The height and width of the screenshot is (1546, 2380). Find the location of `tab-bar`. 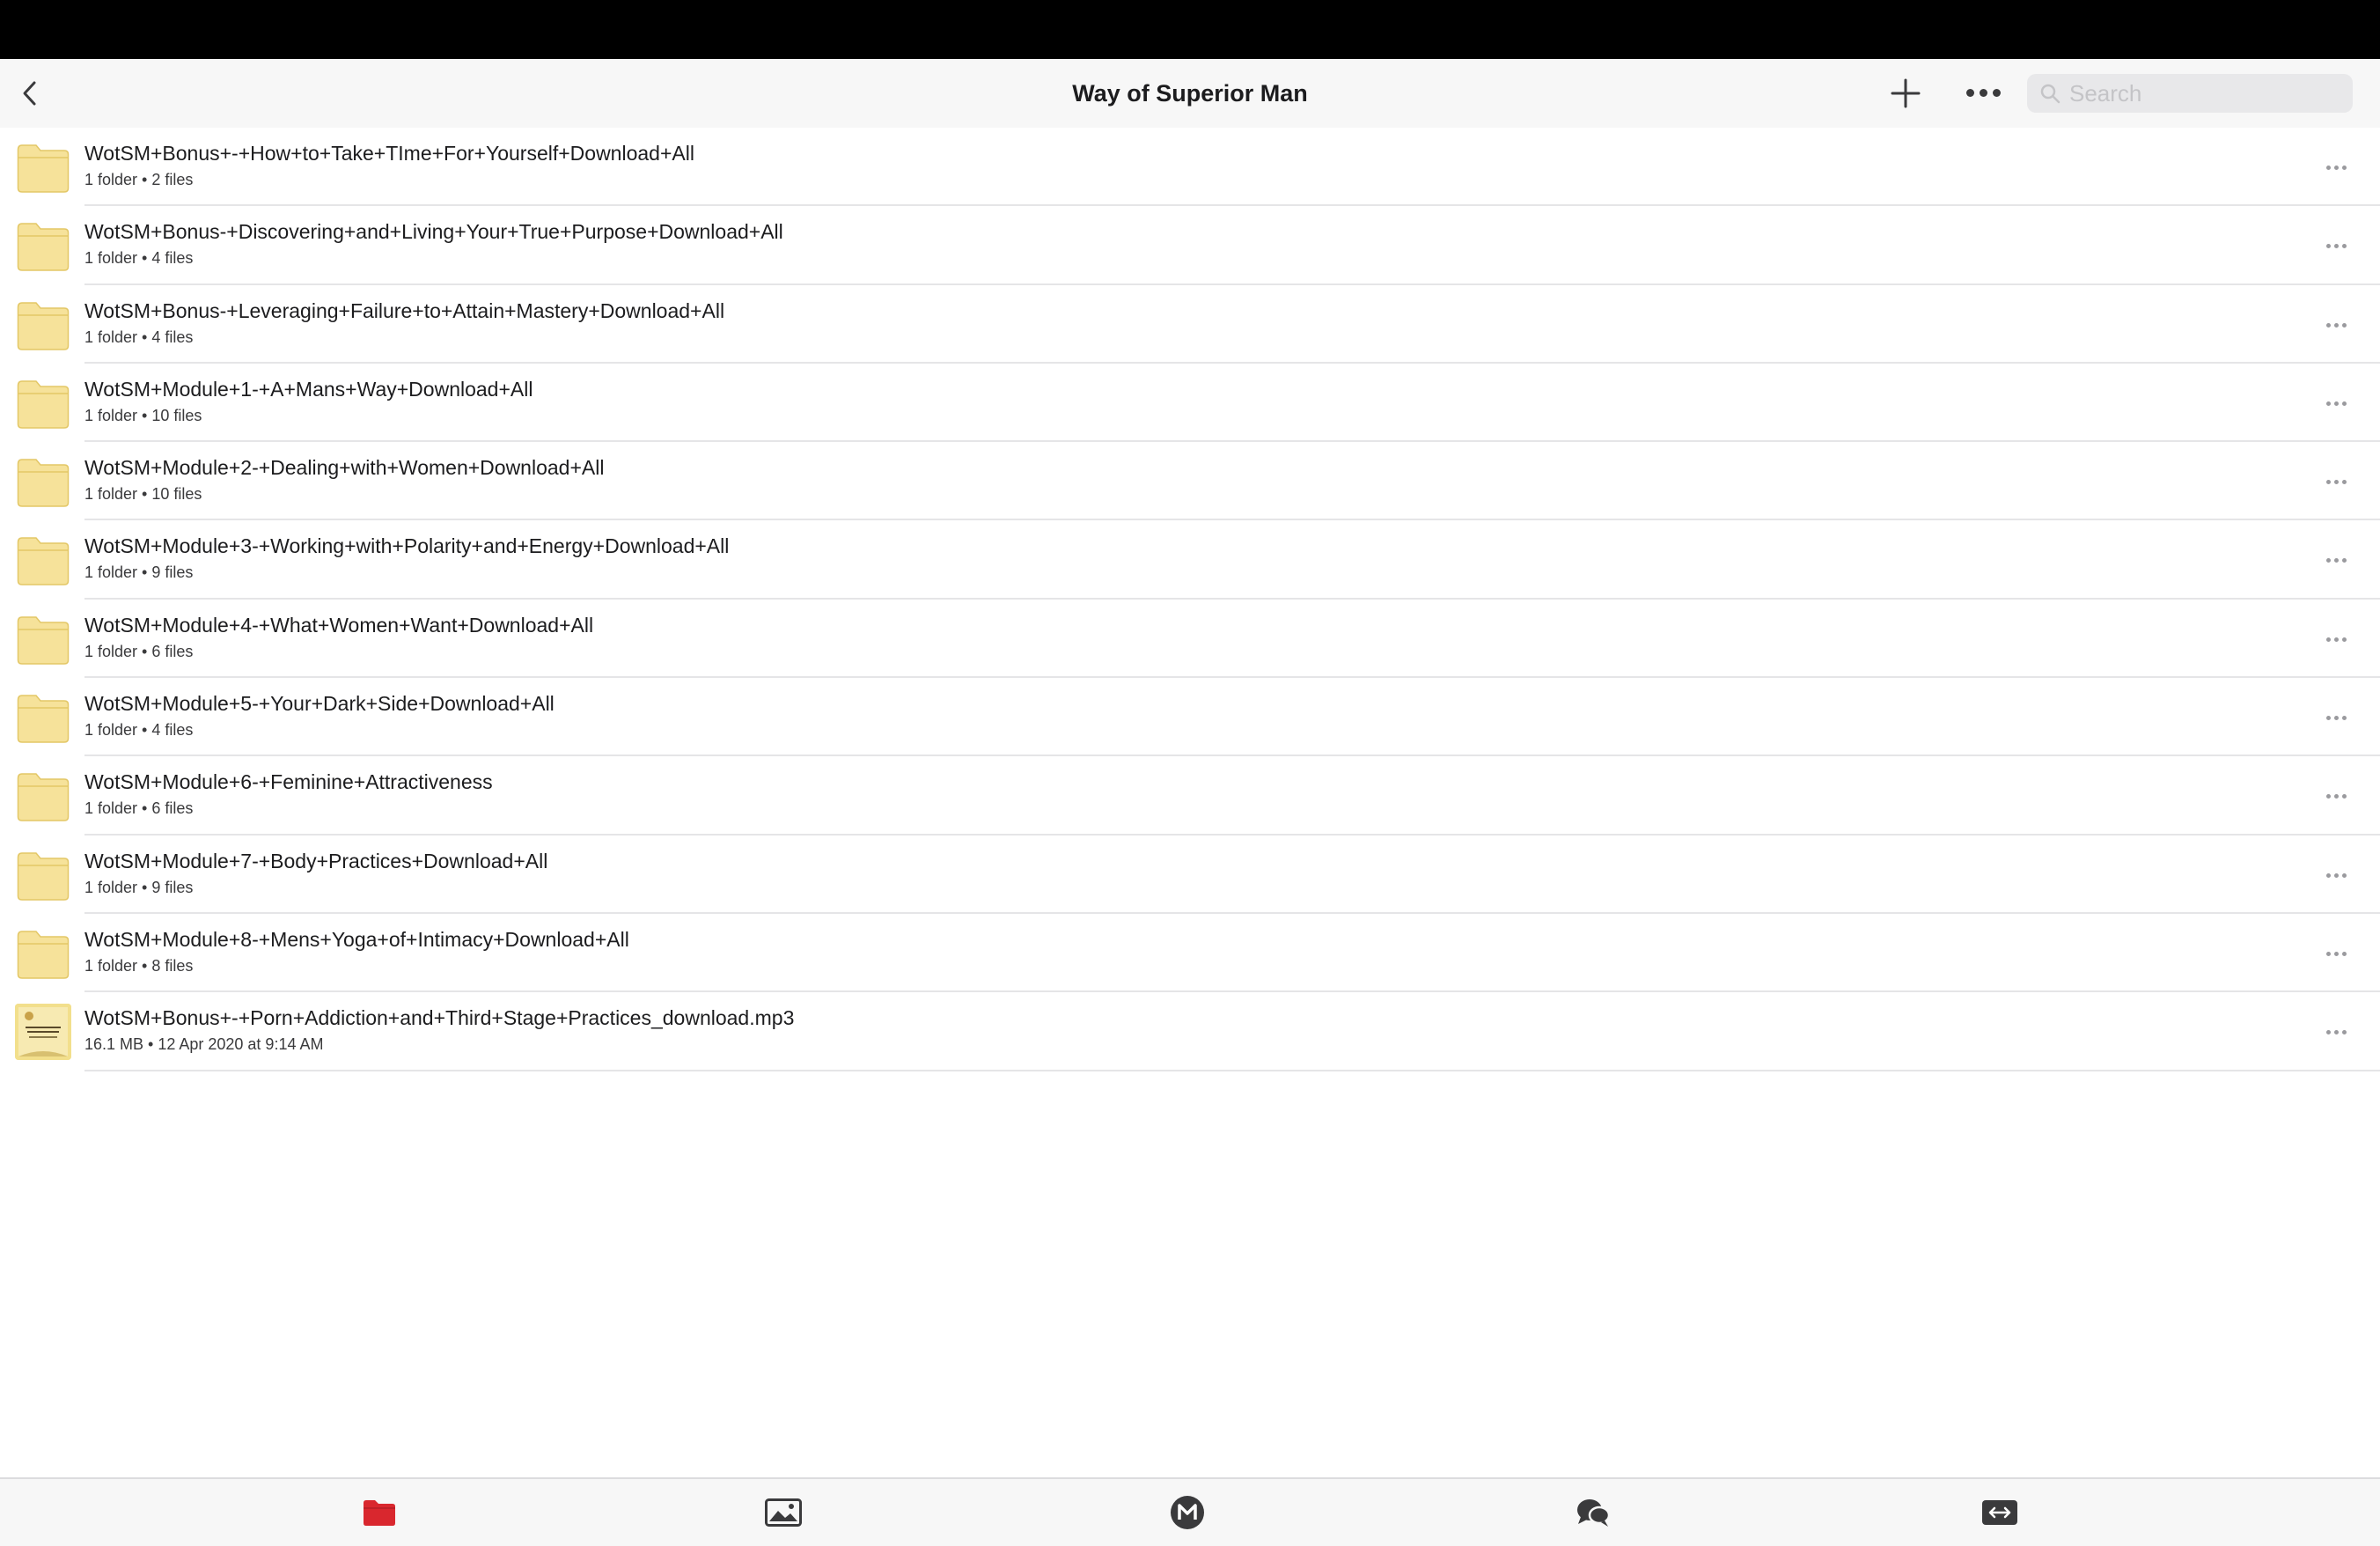

tab-bar is located at coordinates (1190, 1511).